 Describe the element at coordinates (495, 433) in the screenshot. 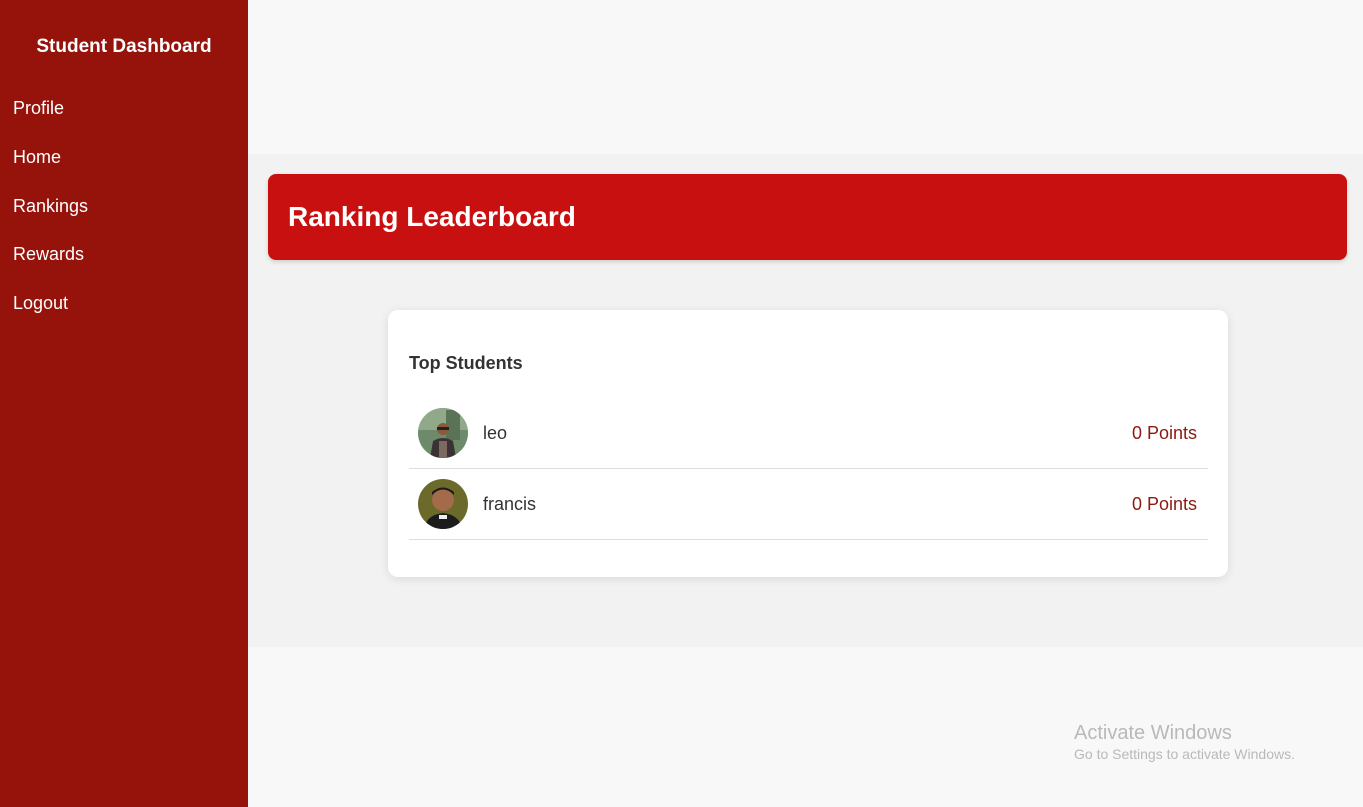

I see `student-name: leo` at that location.